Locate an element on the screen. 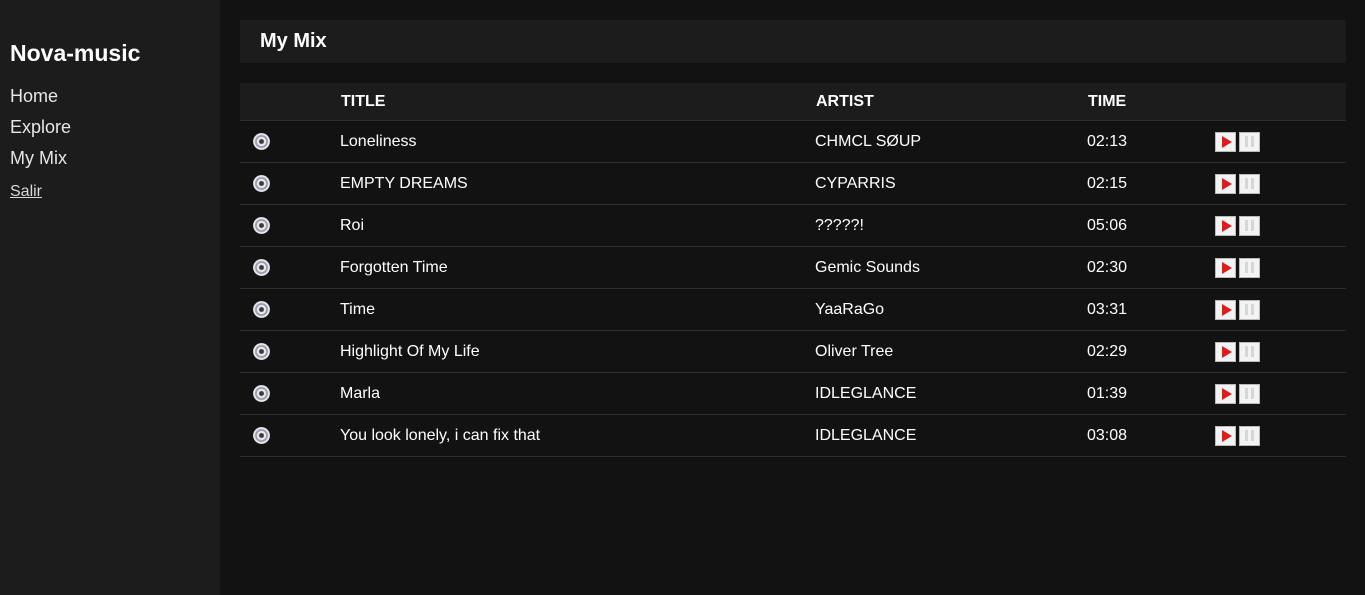 The height and width of the screenshot is (595, 1365). brand-logo: Nova-music is located at coordinates (75, 53).